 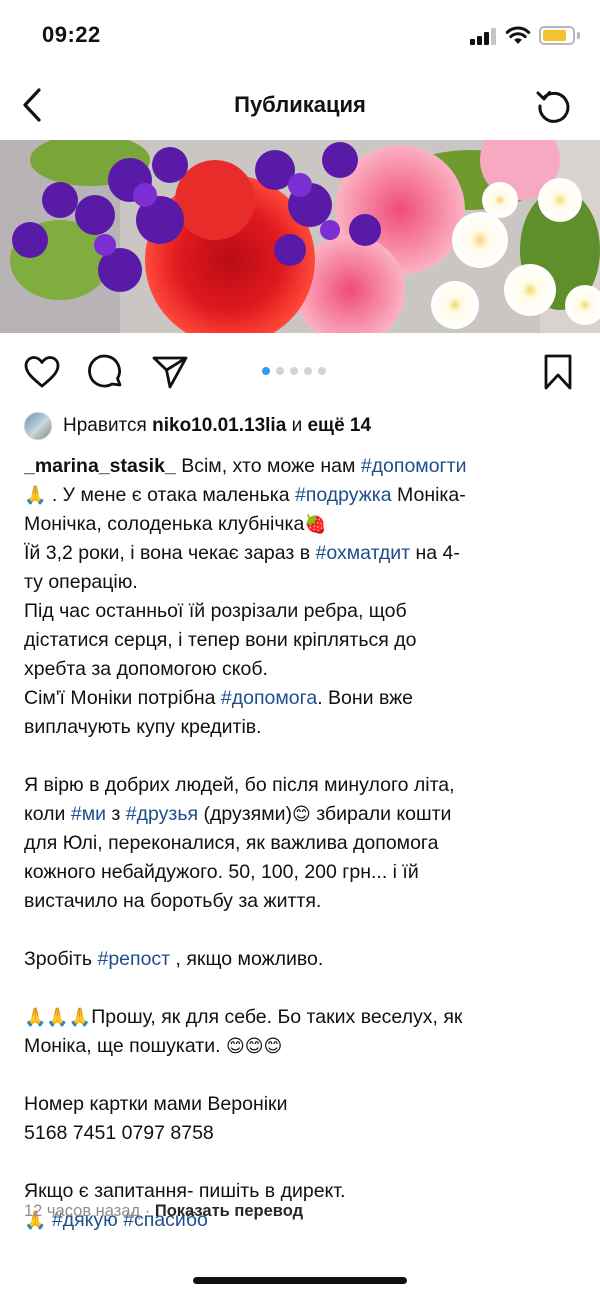 I want to click on likes-conj: и, so click(x=297, y=425).